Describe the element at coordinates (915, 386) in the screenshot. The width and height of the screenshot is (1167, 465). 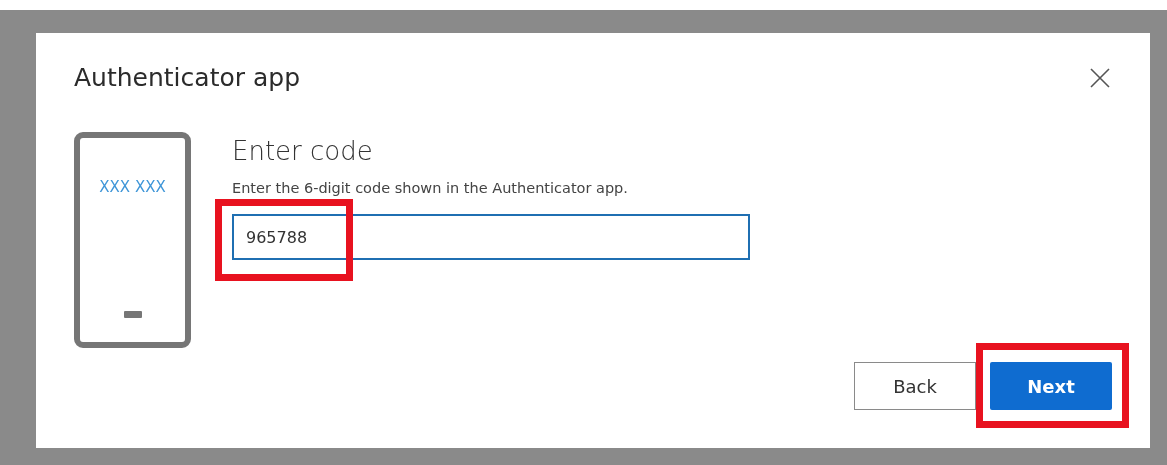
I see `back-button: Back` at that location.